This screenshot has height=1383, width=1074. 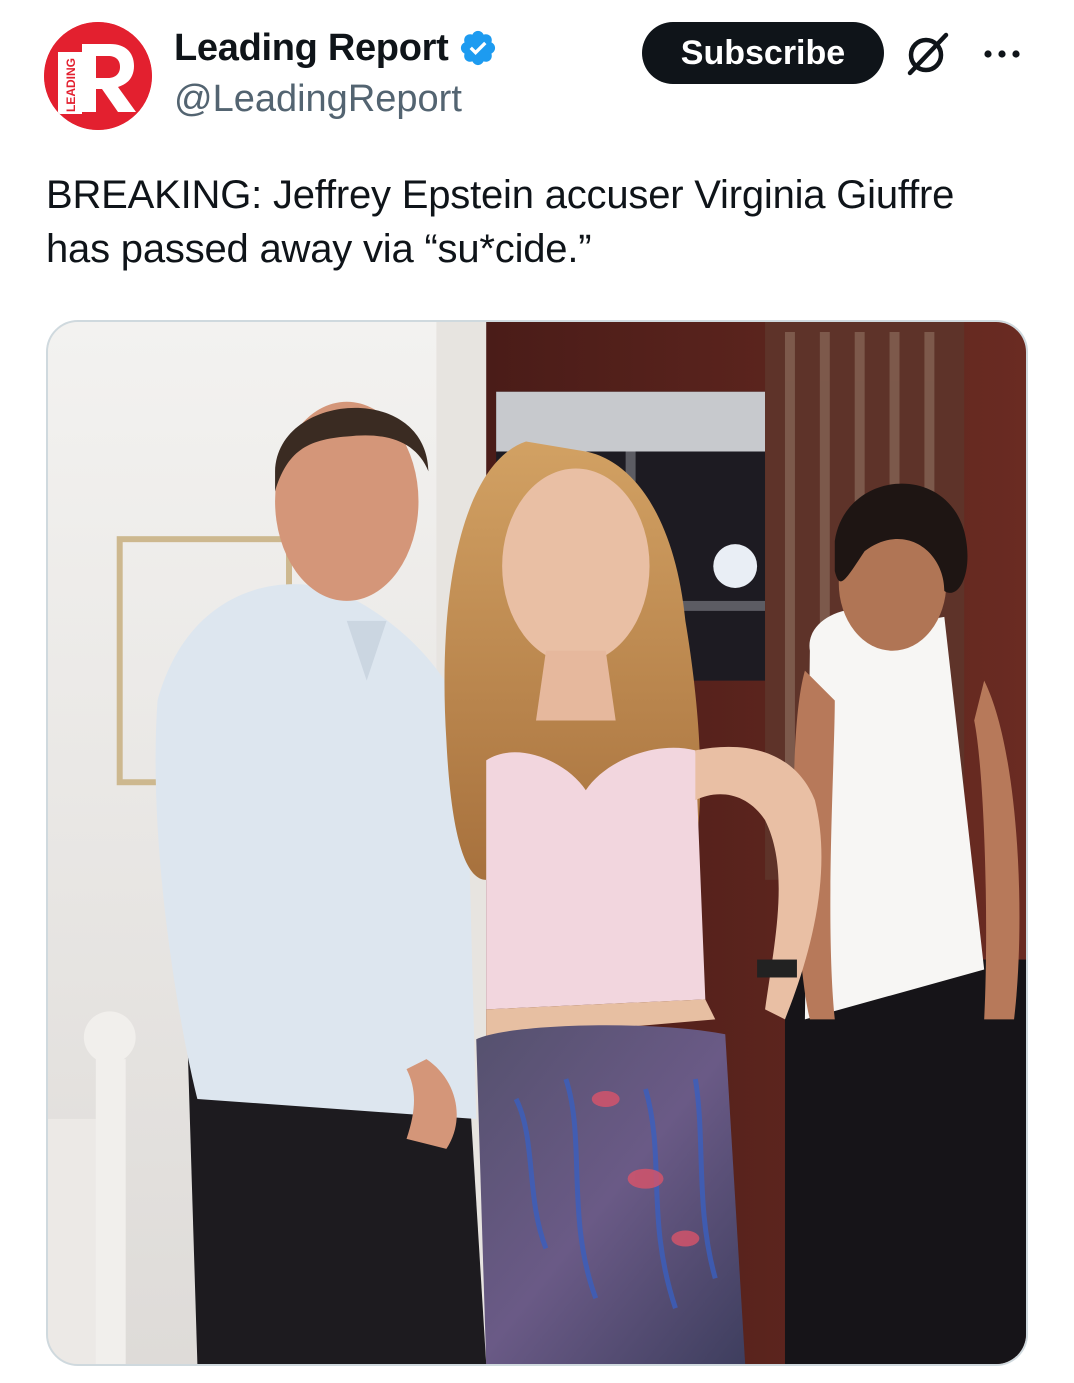 What do you see at coordinates (1002, 54) in the screenshot?
I see `more-icon` at bounding box center [1002, 54].